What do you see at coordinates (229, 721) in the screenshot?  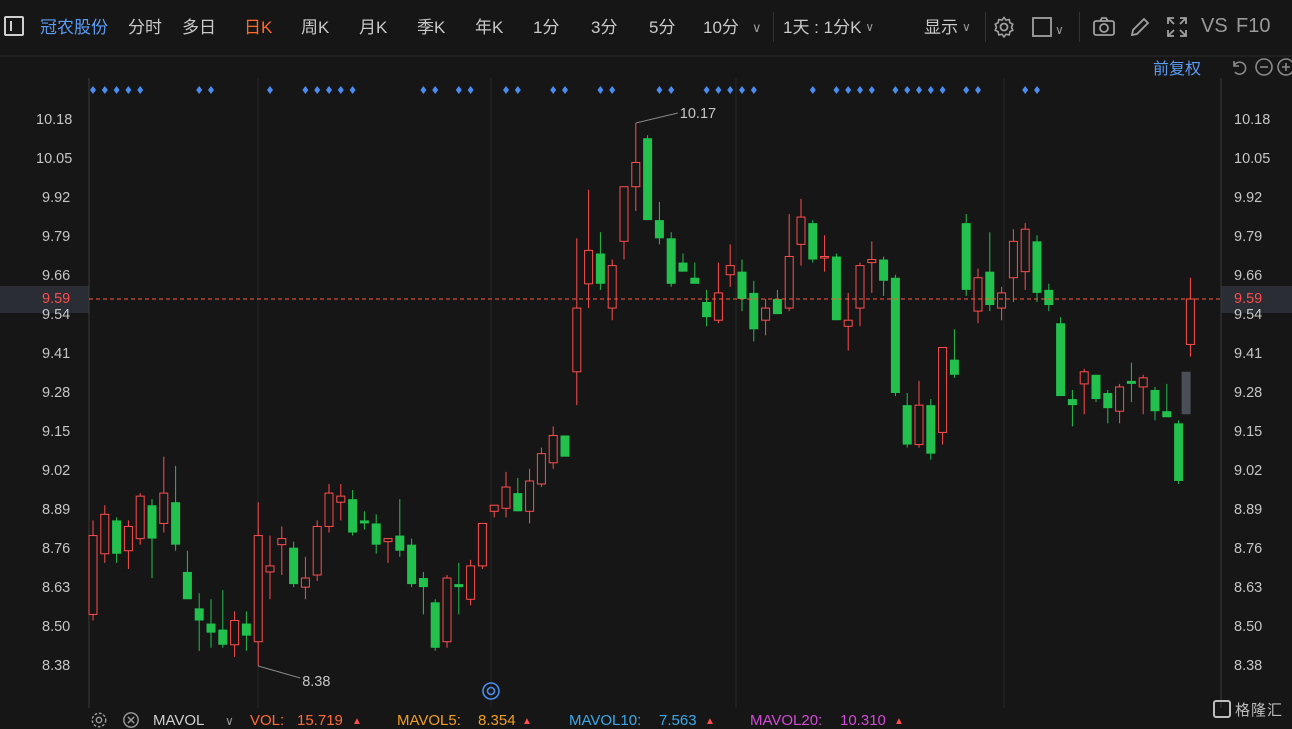 I see `chevron-down-icon: ∨` at bounding box center [229, 721].